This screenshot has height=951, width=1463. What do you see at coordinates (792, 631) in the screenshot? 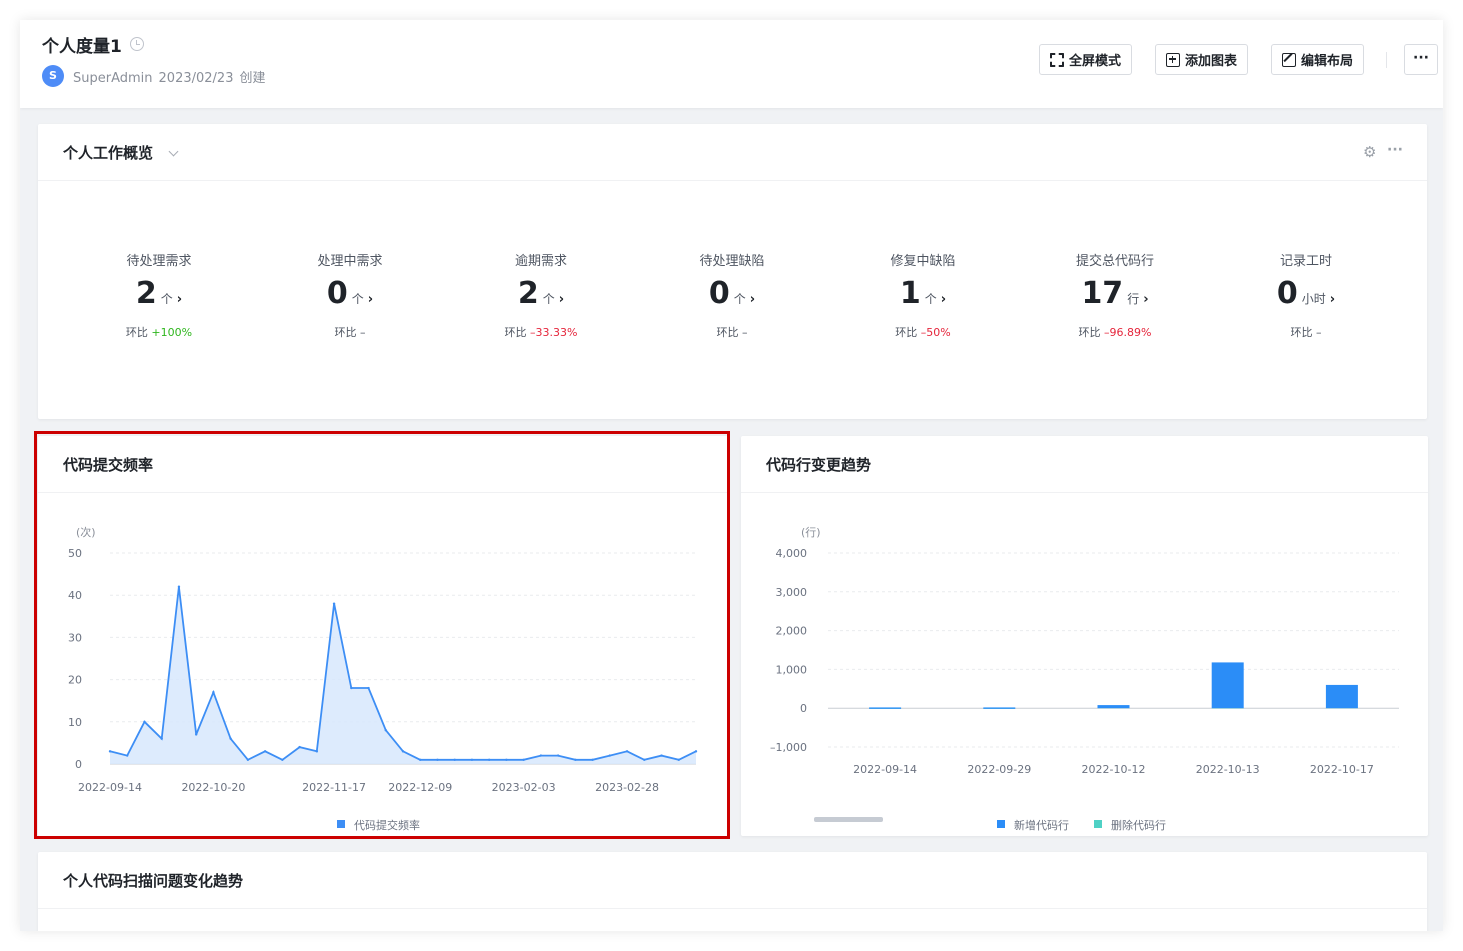
I see `y-tick-label: 2,000` at bounding box center [792, 631].